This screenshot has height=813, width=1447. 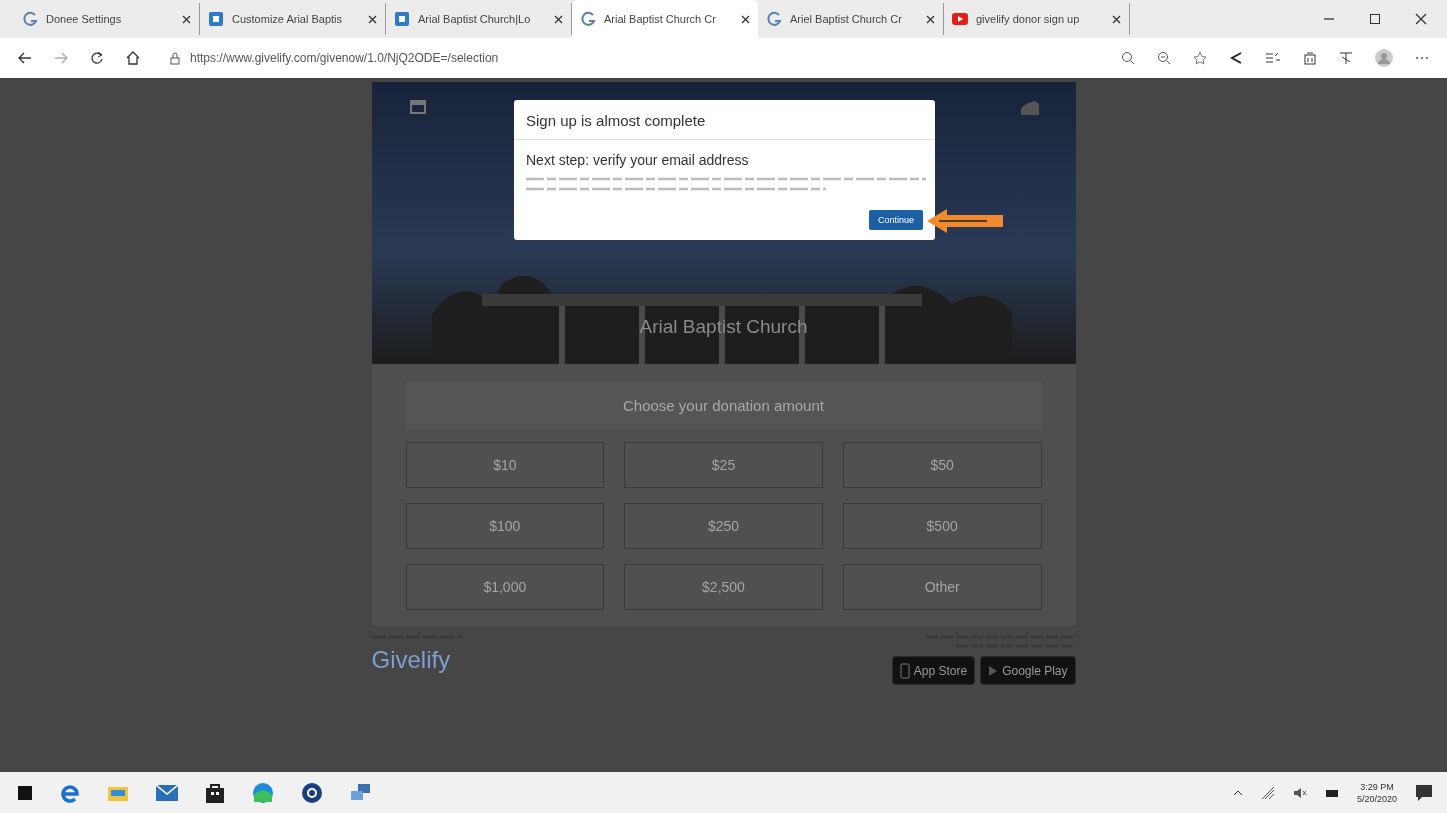 I want to click on donation-heading: Choose your donation amount, so click(x=723, y=405).